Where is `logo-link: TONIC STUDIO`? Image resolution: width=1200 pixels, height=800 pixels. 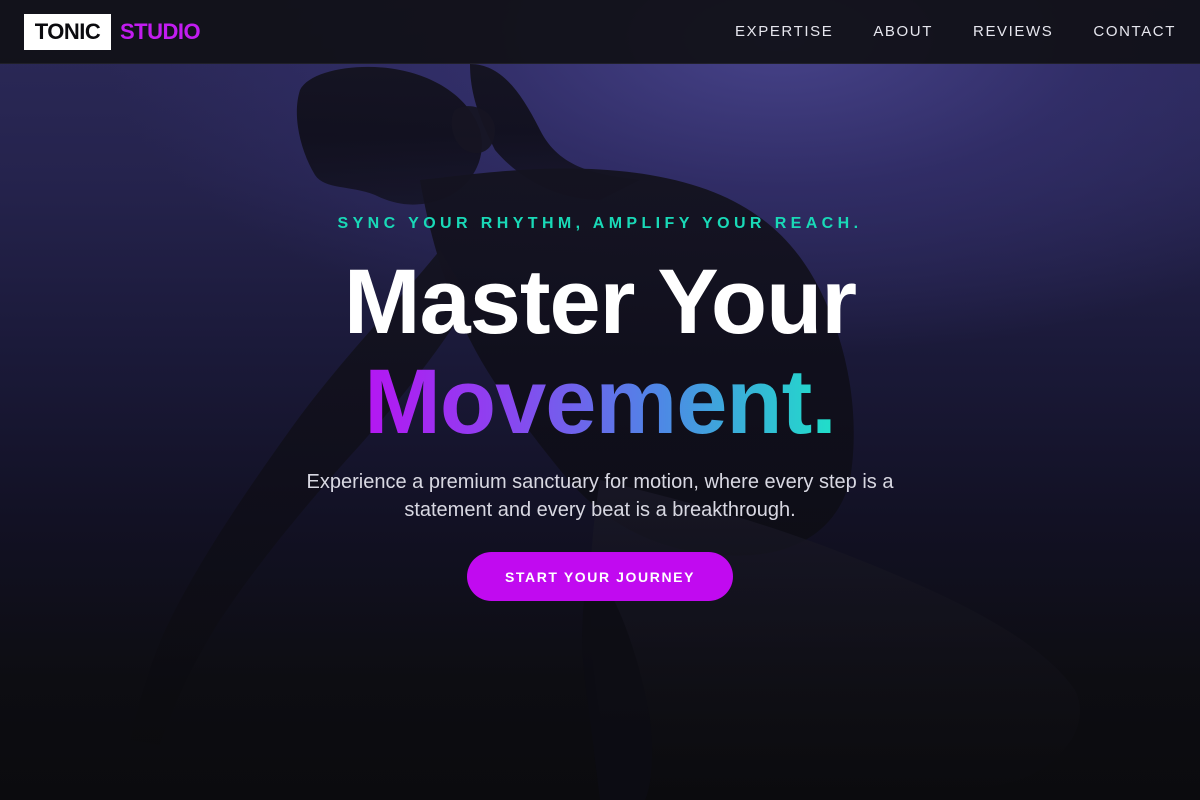
logo-link: TONIC STUDIO is located at coordinates (112, 31).